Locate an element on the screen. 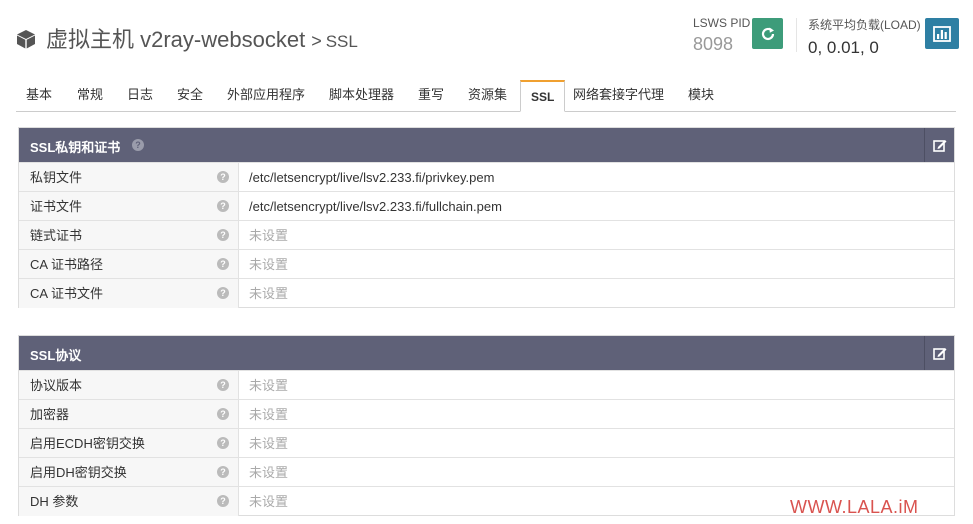  panel-header: SSL协议 is located at coordinates (486, 353).